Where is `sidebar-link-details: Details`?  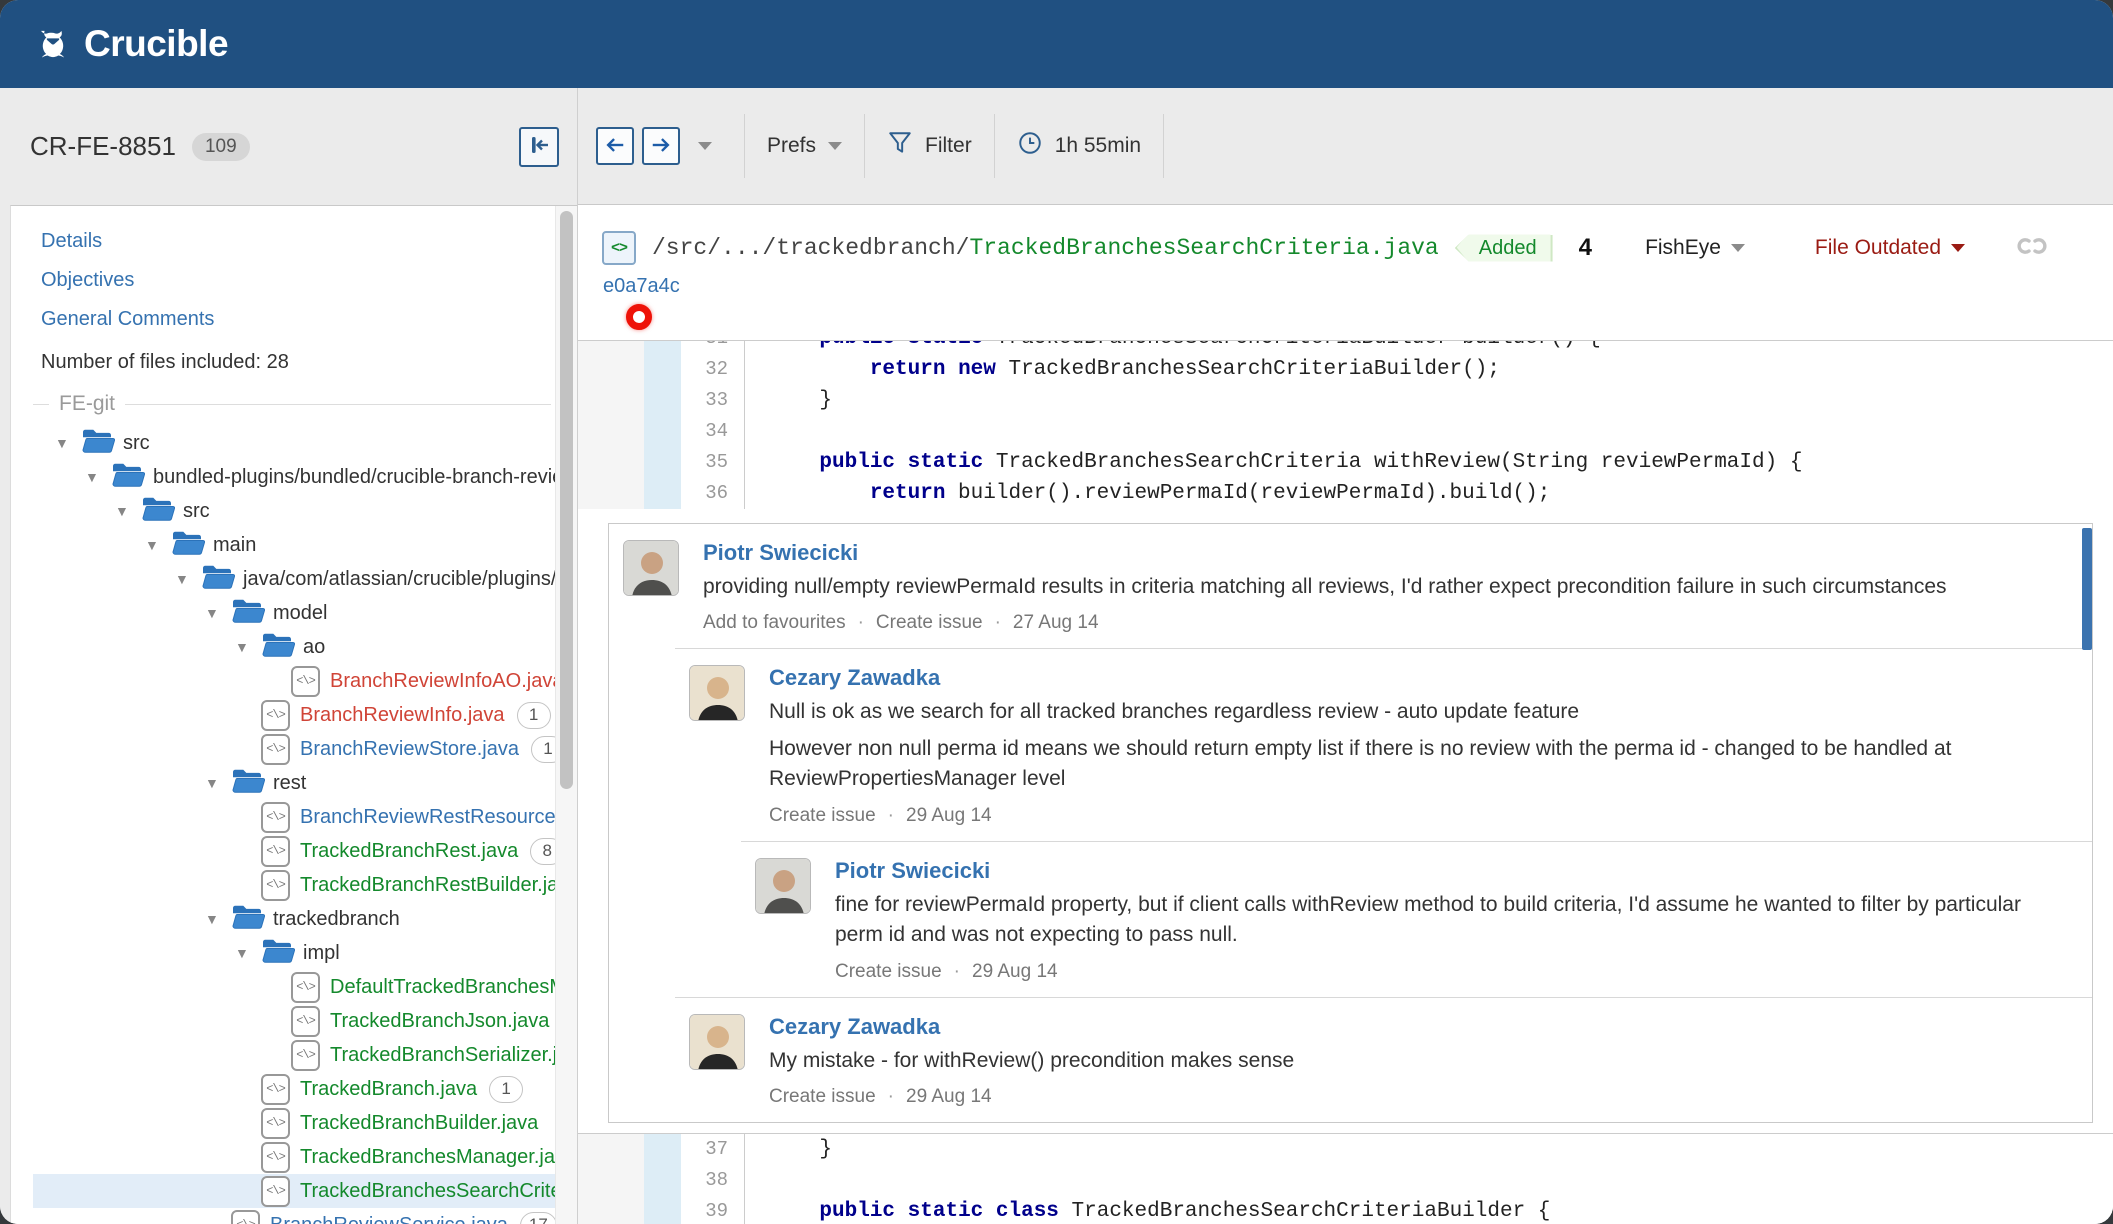 sidebar-link-details: Details is located at coordinates (309, 241).